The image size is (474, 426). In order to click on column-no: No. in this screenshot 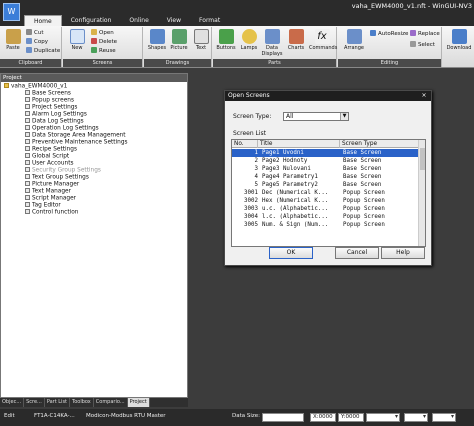, I will do `click(245, 144)`.